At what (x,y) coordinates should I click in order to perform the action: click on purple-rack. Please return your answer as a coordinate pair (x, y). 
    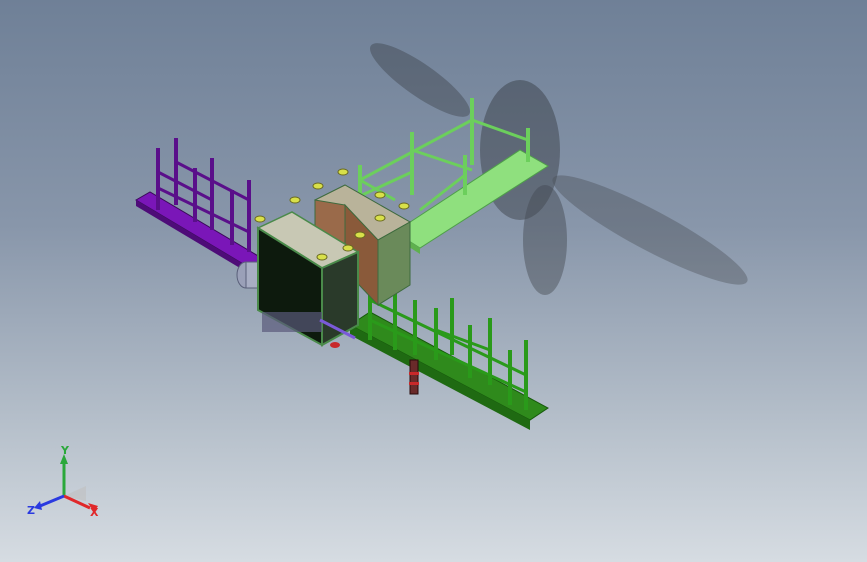
    Looking at the image, I should click on (201, 206).